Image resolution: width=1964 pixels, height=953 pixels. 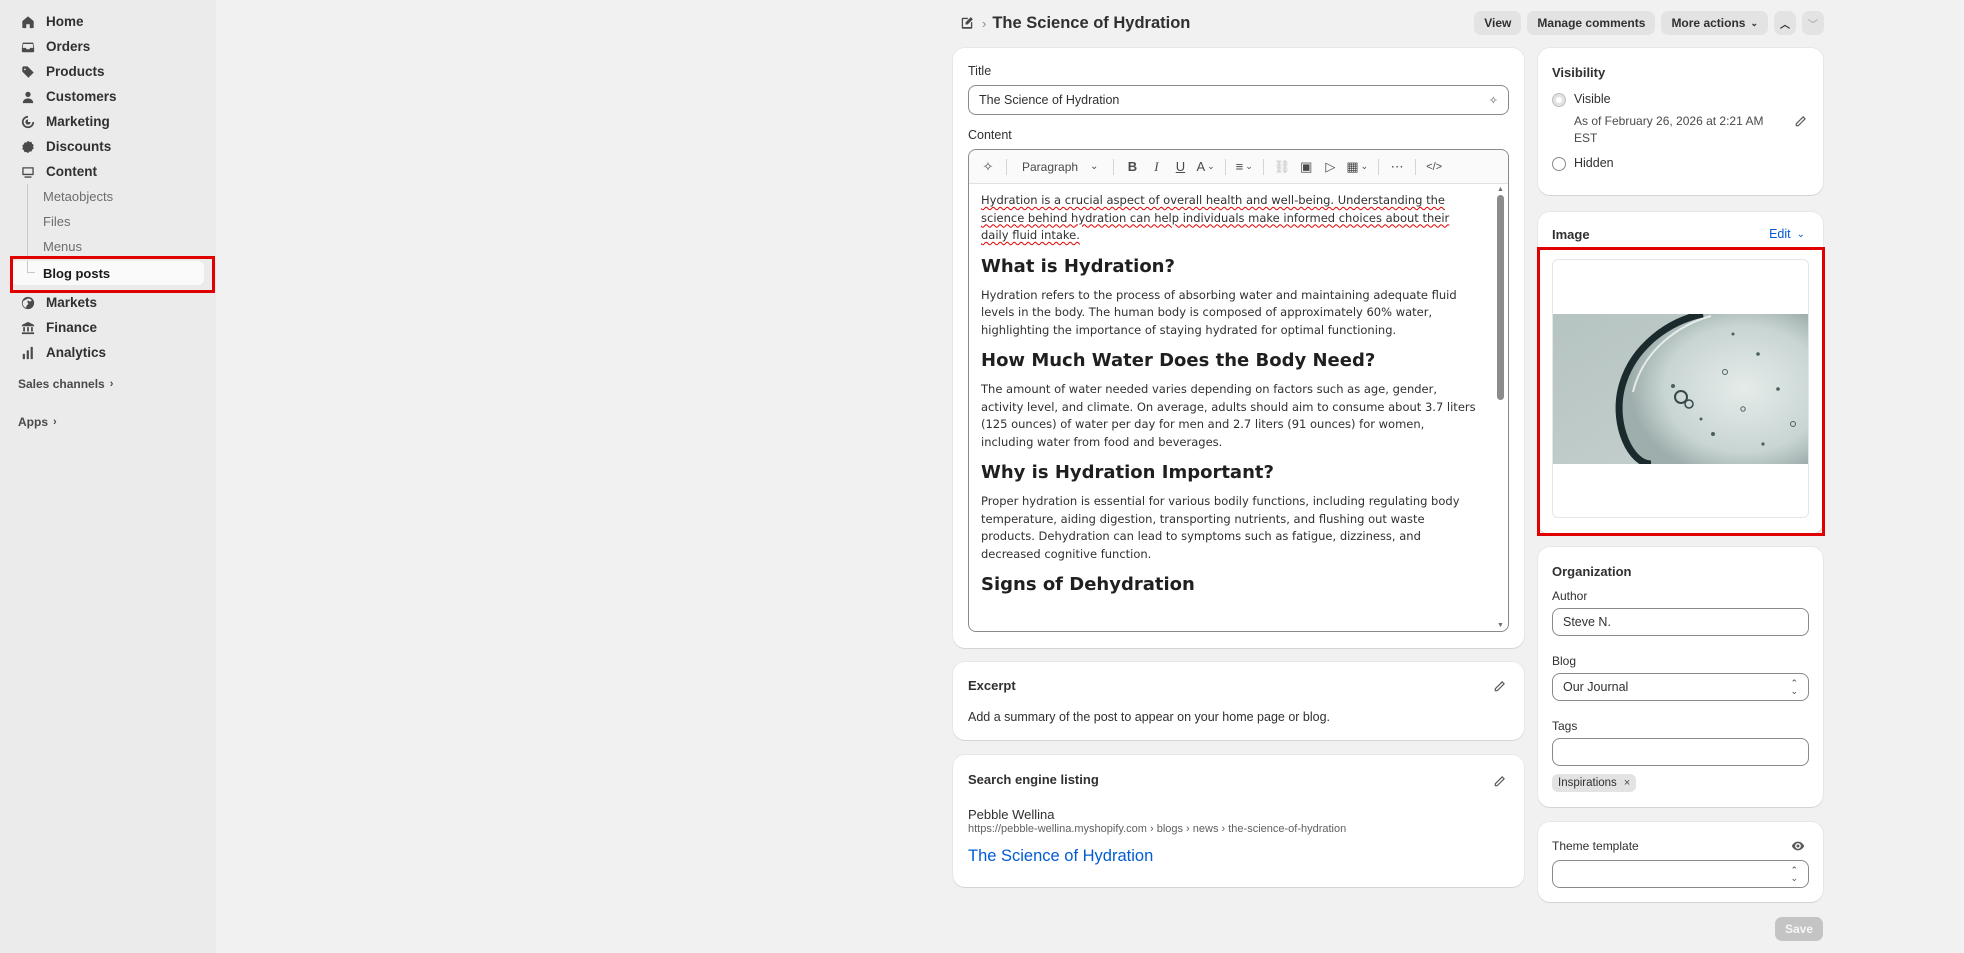 What do you see at coordinates (1798, 847) in the screenshot?
I see `eye-icon` at bounding box center [1798, 847].